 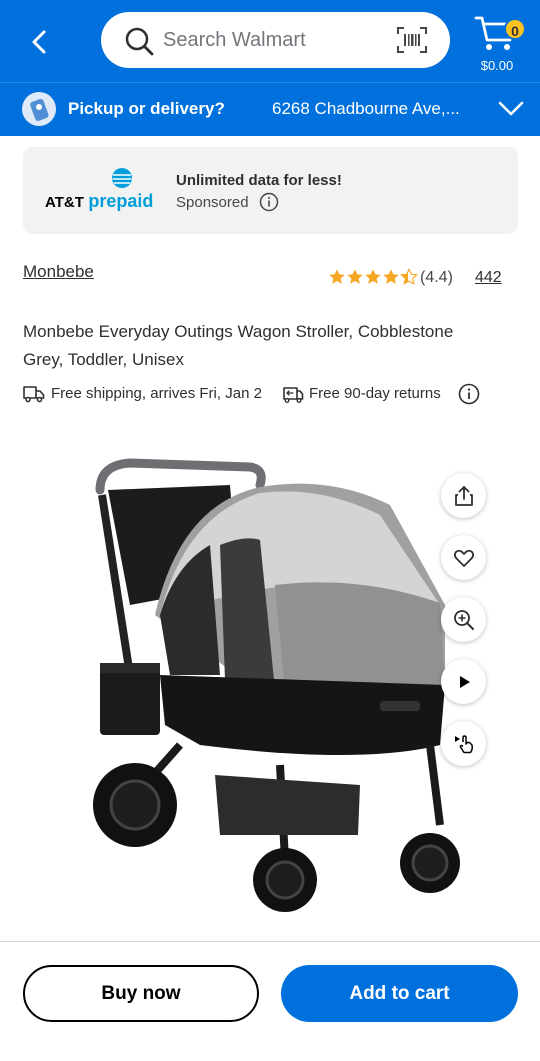 What do you see at coordinates (234, 40) in the screenshot?
I see `search-placeholder: Search Walmart` at bounding box center [234, 40].